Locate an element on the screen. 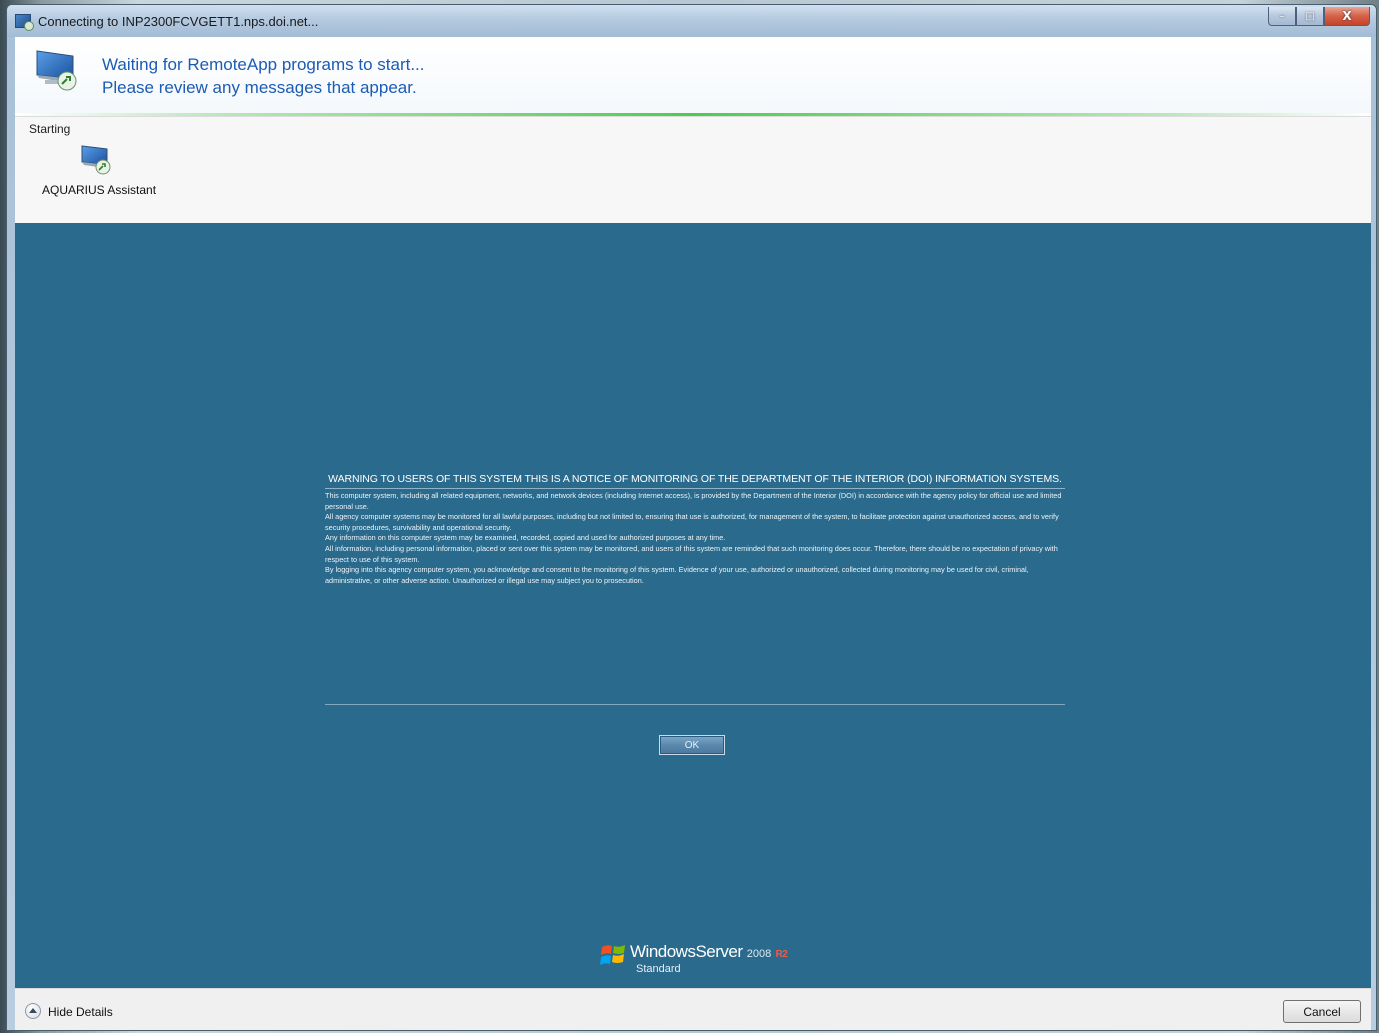 The image size is (1379, 1033). close-button: X is located at coordinates (1347, 16).